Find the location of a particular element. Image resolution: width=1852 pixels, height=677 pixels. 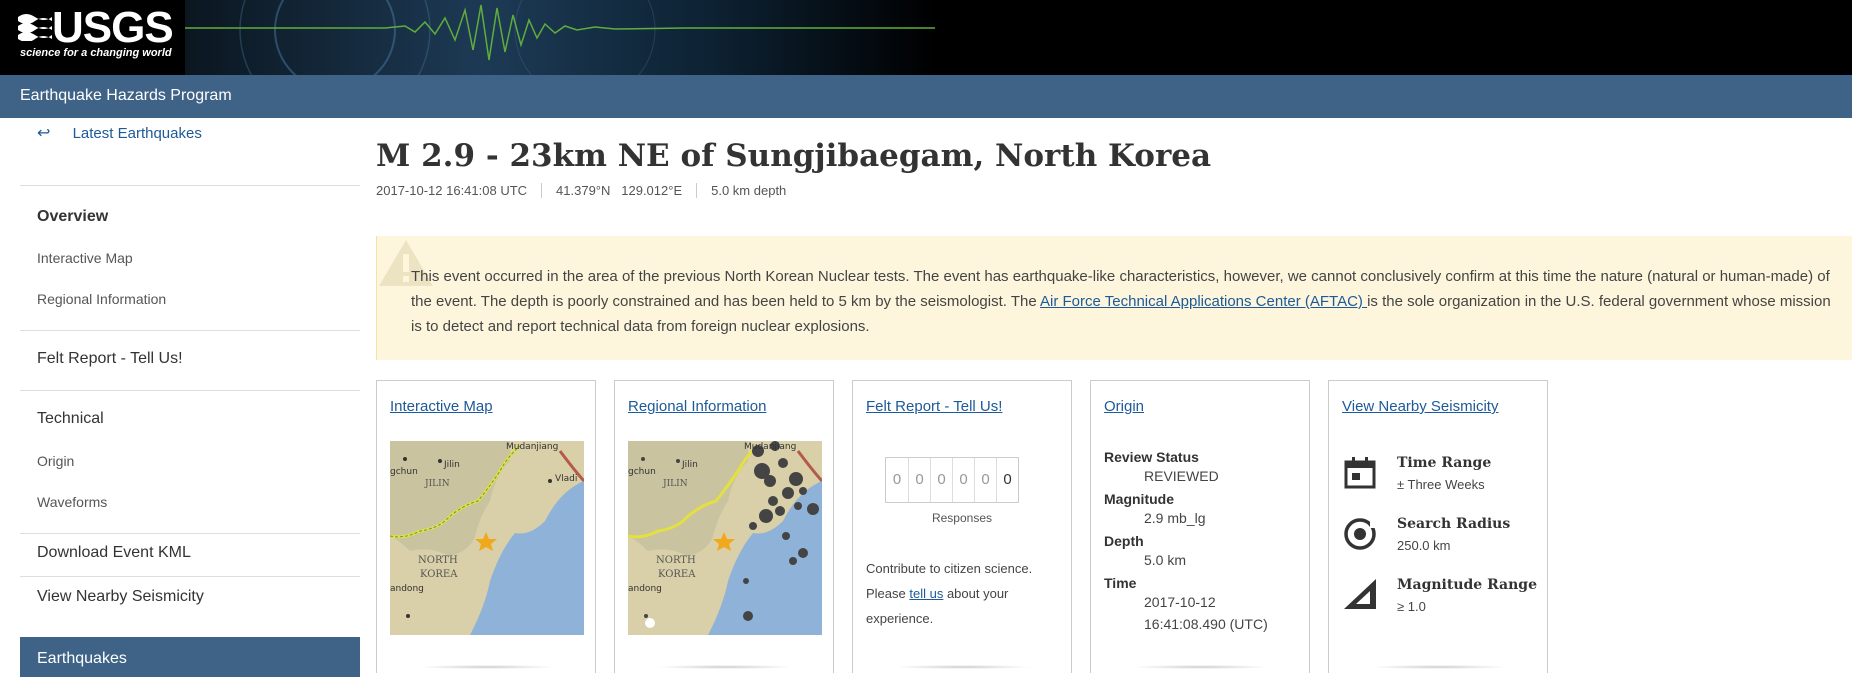

seismogram-graphic is located at coordinates (560, 37).